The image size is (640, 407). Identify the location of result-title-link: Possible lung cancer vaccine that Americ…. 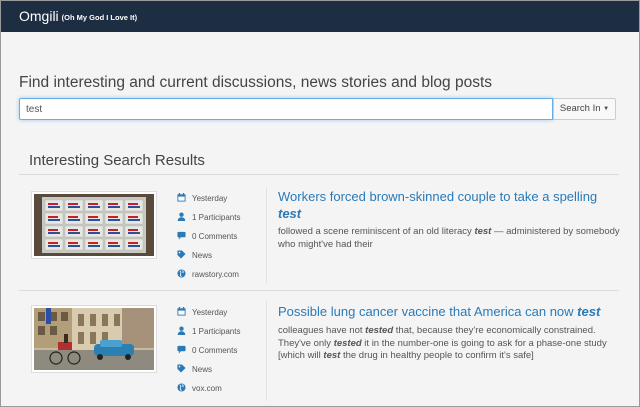
(450, 311).